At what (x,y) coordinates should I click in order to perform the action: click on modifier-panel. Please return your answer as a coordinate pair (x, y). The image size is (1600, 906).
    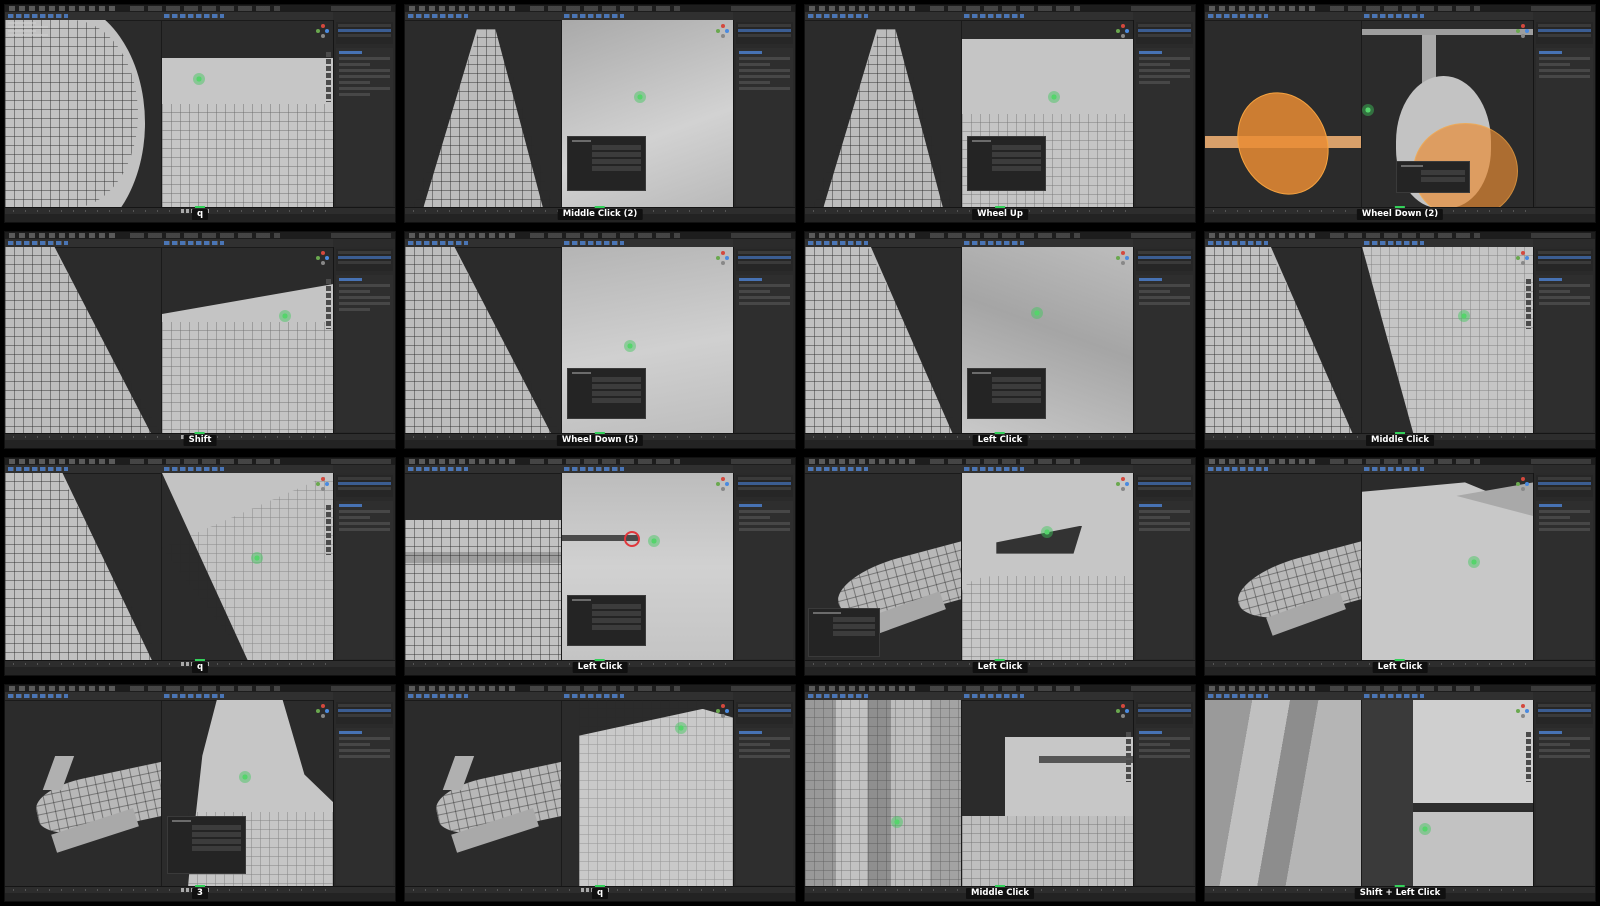
    Looking at the image, I should click on (844, 632).